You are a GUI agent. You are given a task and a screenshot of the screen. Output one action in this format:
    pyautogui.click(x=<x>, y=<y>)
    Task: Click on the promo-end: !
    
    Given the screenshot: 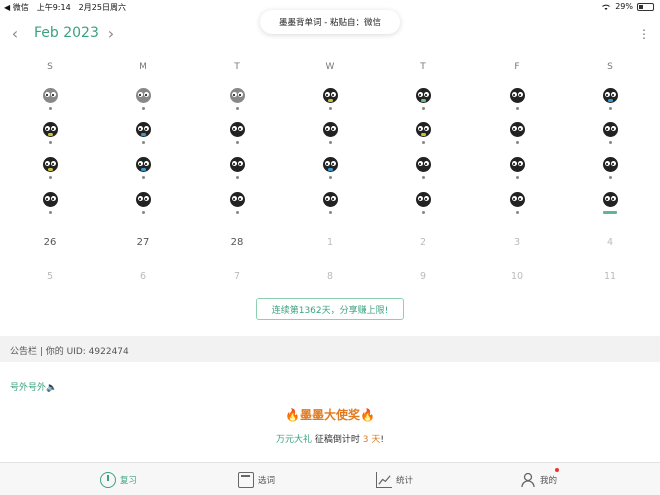 What is the action you would take?
    pyautogui.click(x=382, y=440)
    